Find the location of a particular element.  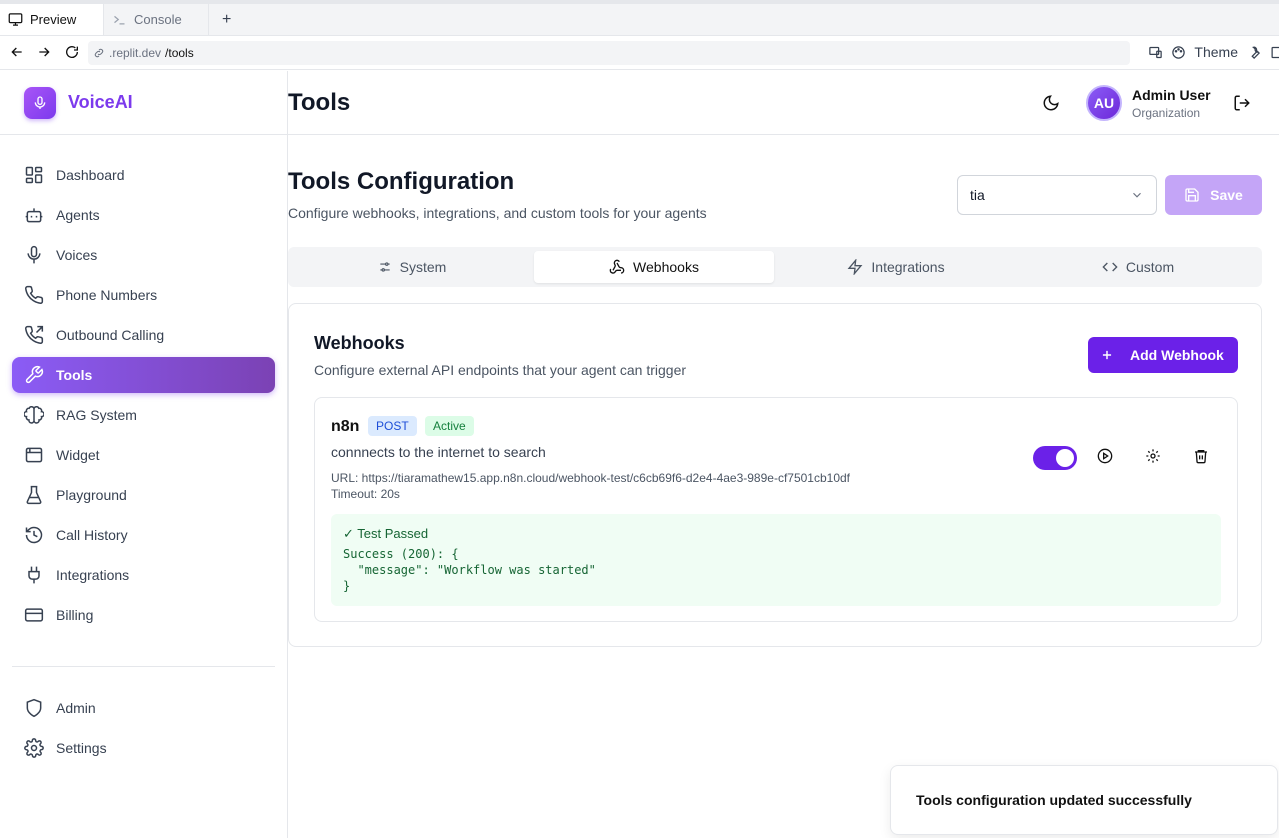

sidebar-item-outbound-calling: Outbound Calling is located at coordinates (143, 335).